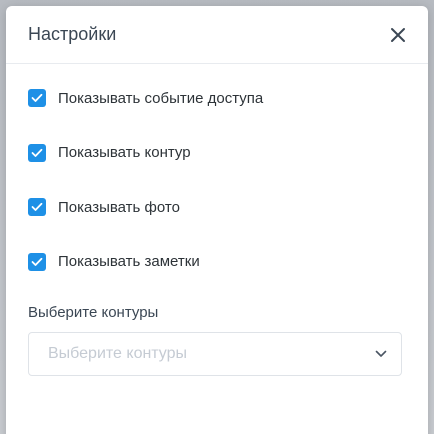  Describe the element at coordinates (216, 153) in the screenshot. I see `option-show-contour: Показывать контур` at that location.